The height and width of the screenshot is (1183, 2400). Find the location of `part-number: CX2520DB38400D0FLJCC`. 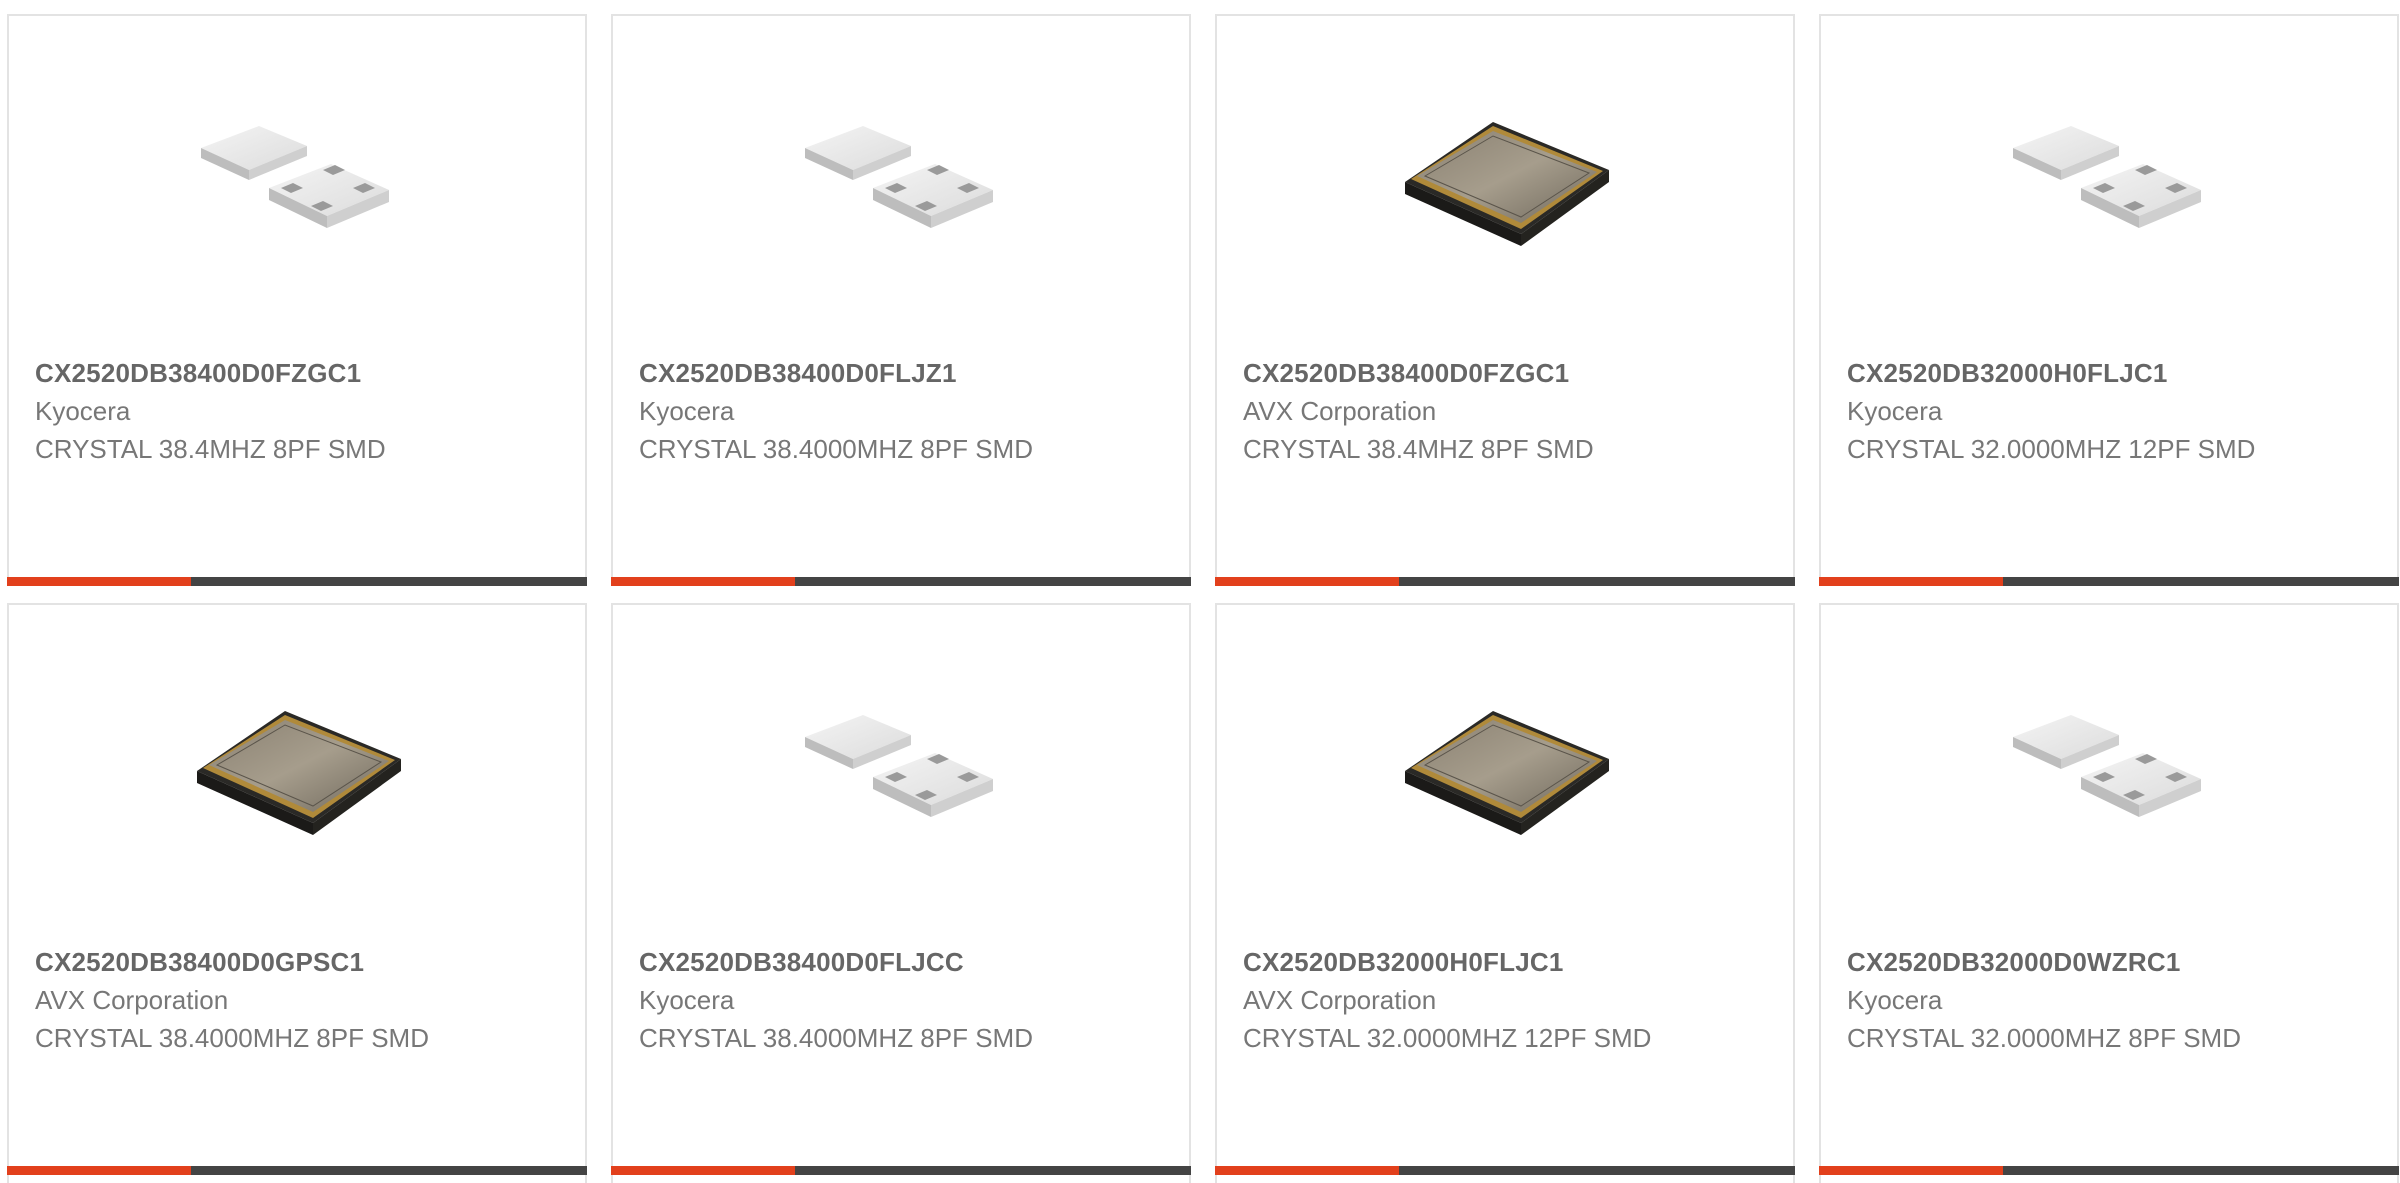

part-number: CX2520DB38400D0FLJCC is located at coordinates (801, 962).